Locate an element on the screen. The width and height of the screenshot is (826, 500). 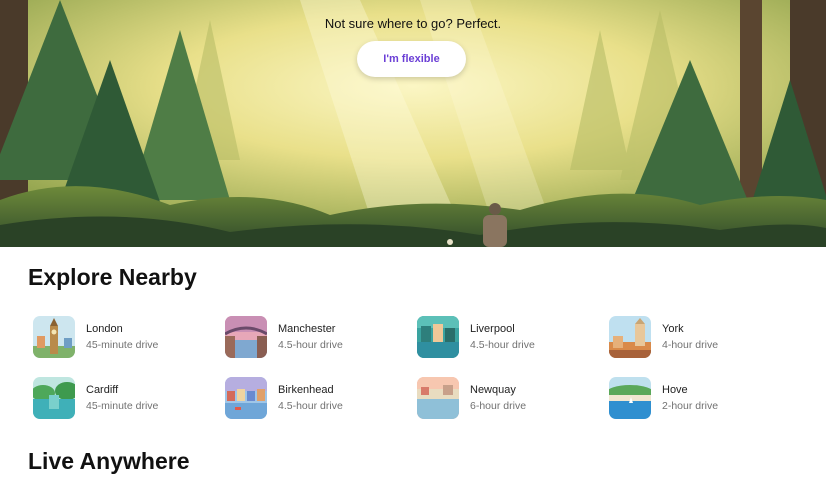
destination-london: London 45-minute drive is located at coordinates (123, 337).